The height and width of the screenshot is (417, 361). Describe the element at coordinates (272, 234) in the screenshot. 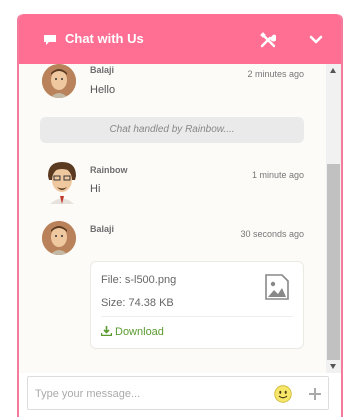

I see `message-time: 30 seconds ago` at that location.